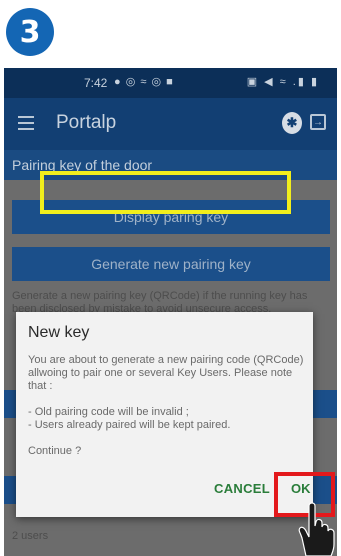 This screenshot has width=341, height=556. What do you see at coordinates (30, 32) in the screenshot?
I see `step-number-badge: 3` at bounding box center [30, 32].